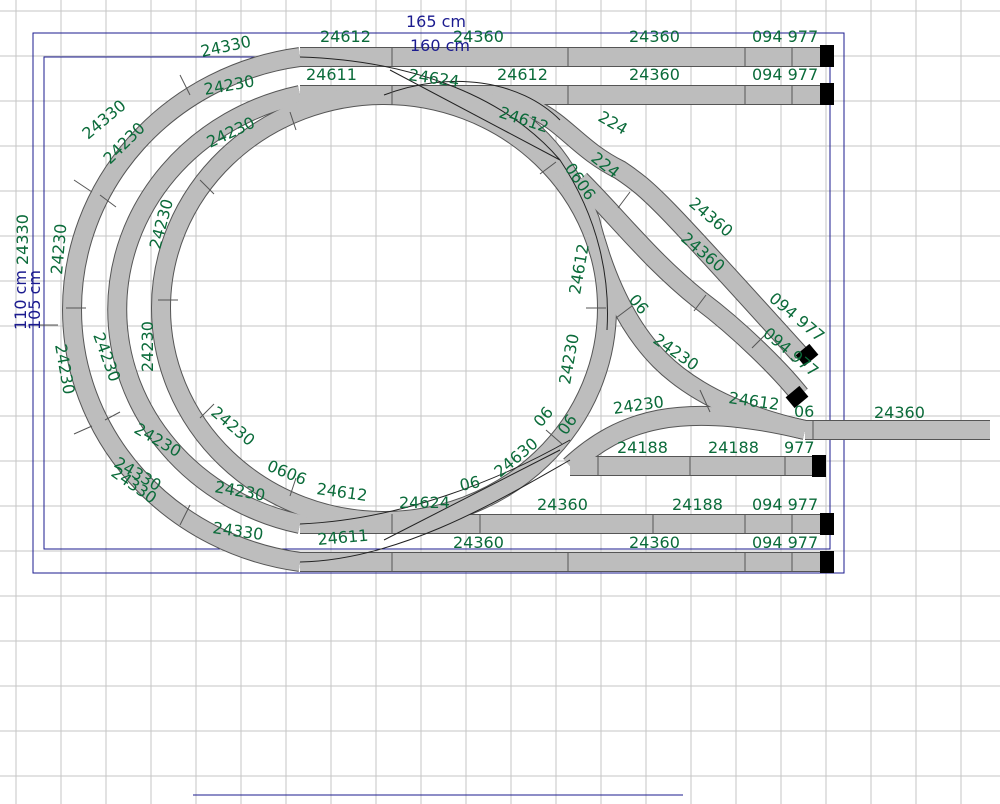  What do you see at coordinates (424, 502) in the screenshot?
I see `track-label: 24624` at bounding box center [424, 502].